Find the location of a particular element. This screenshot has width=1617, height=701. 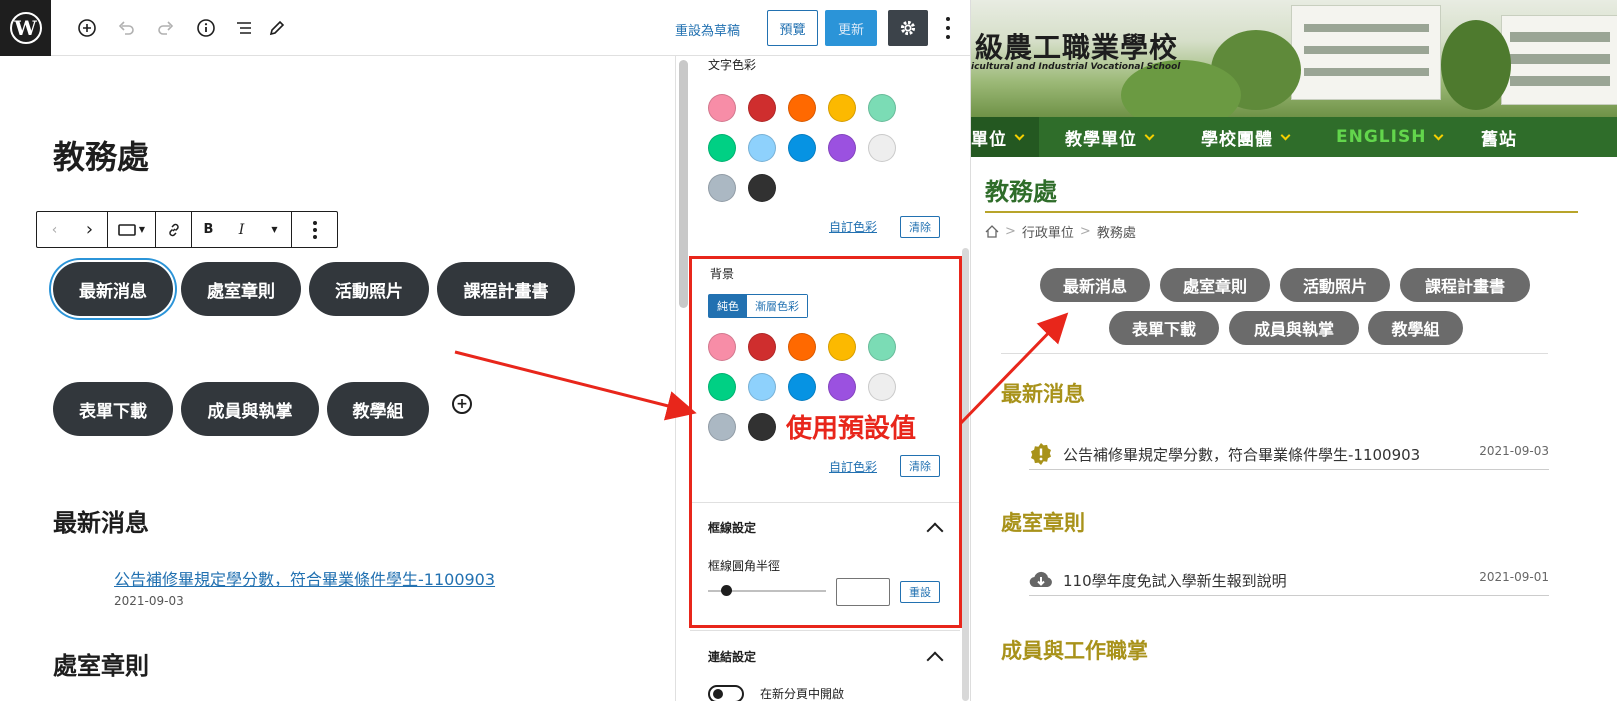

editor-scrollbar is located at coordinates (683, 184).